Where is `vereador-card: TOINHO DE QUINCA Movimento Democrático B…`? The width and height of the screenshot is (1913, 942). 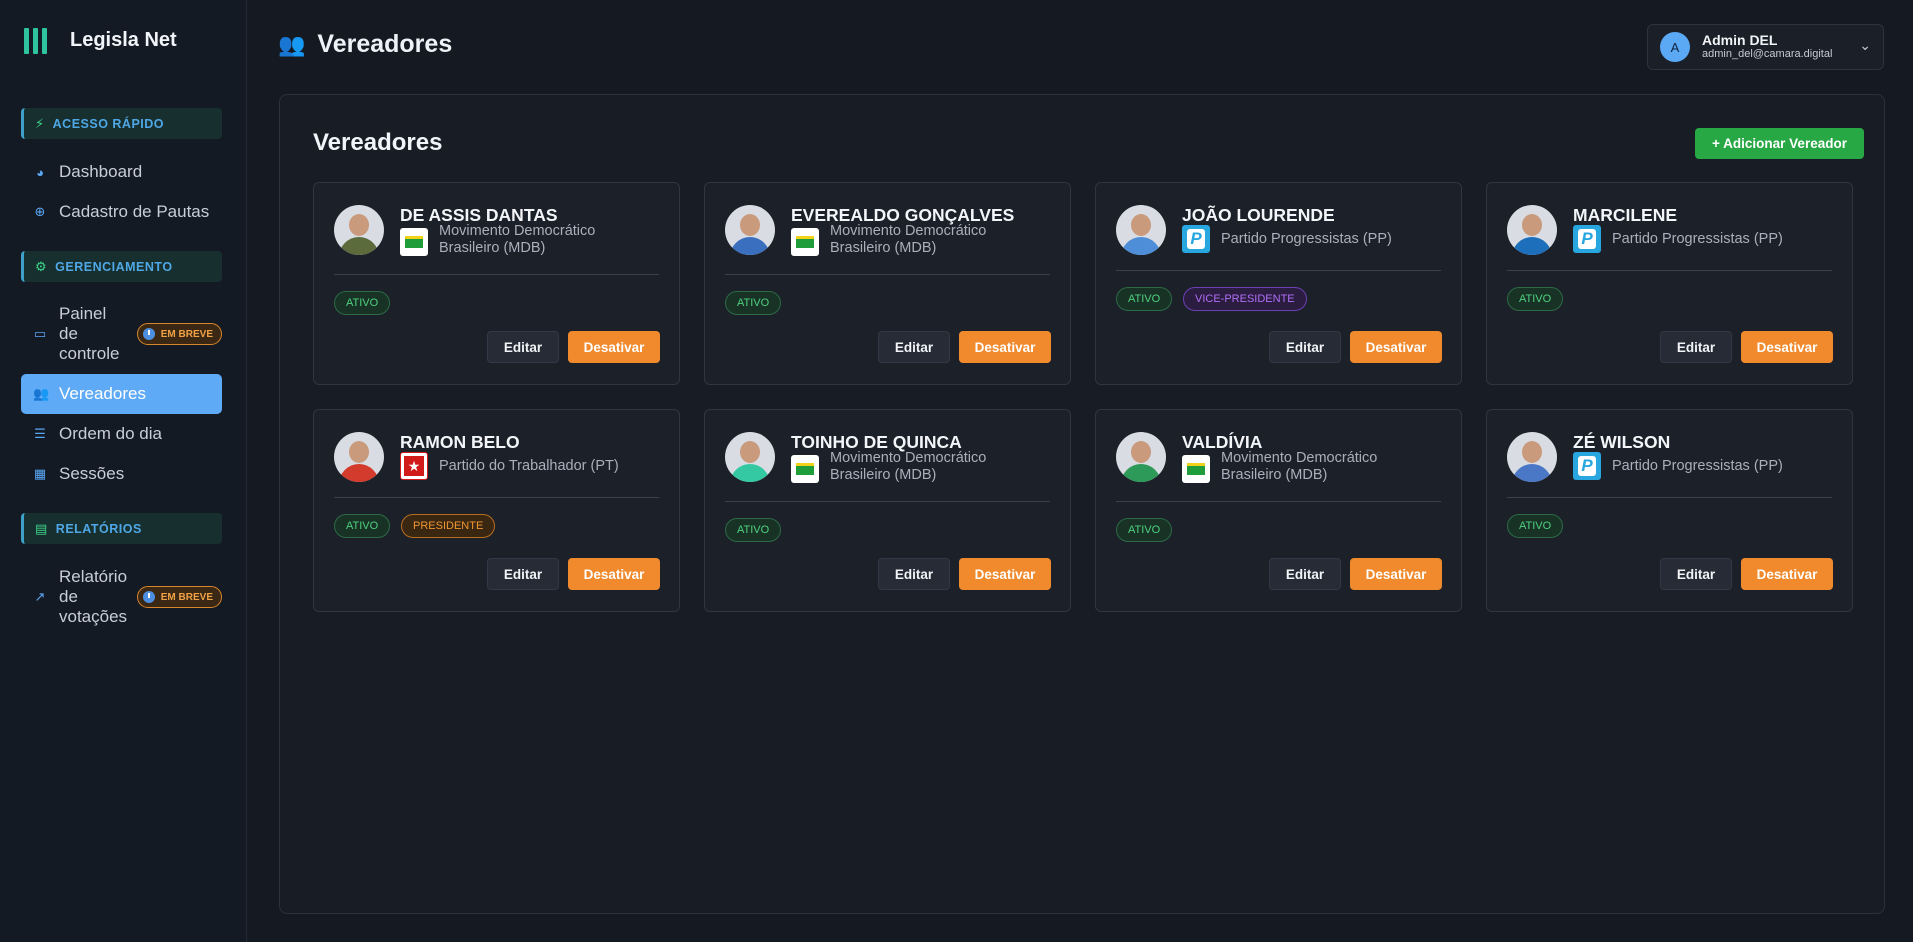
vereador-card: TOINHO DE QUINCA Movimento Democrático B… is located at coordinates (887, 510).